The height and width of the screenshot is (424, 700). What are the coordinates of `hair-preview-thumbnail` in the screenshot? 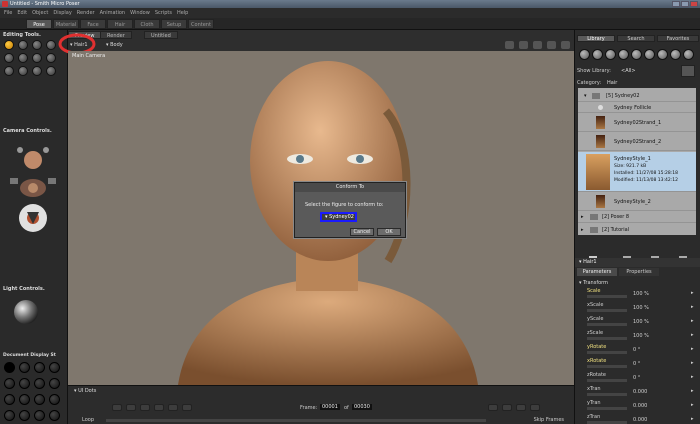 It's located at (598, 172).